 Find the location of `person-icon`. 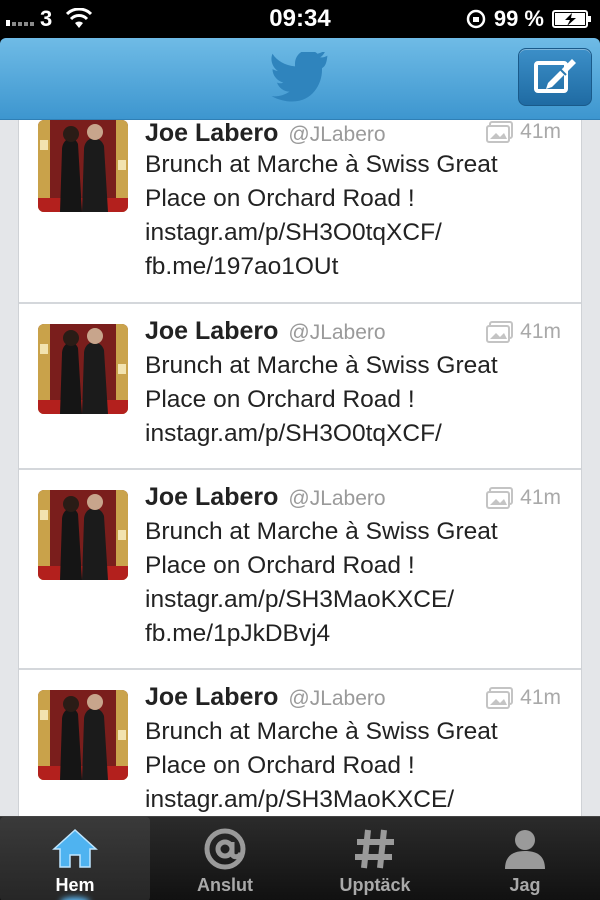

person-icon is located at coordinates (525, 849).